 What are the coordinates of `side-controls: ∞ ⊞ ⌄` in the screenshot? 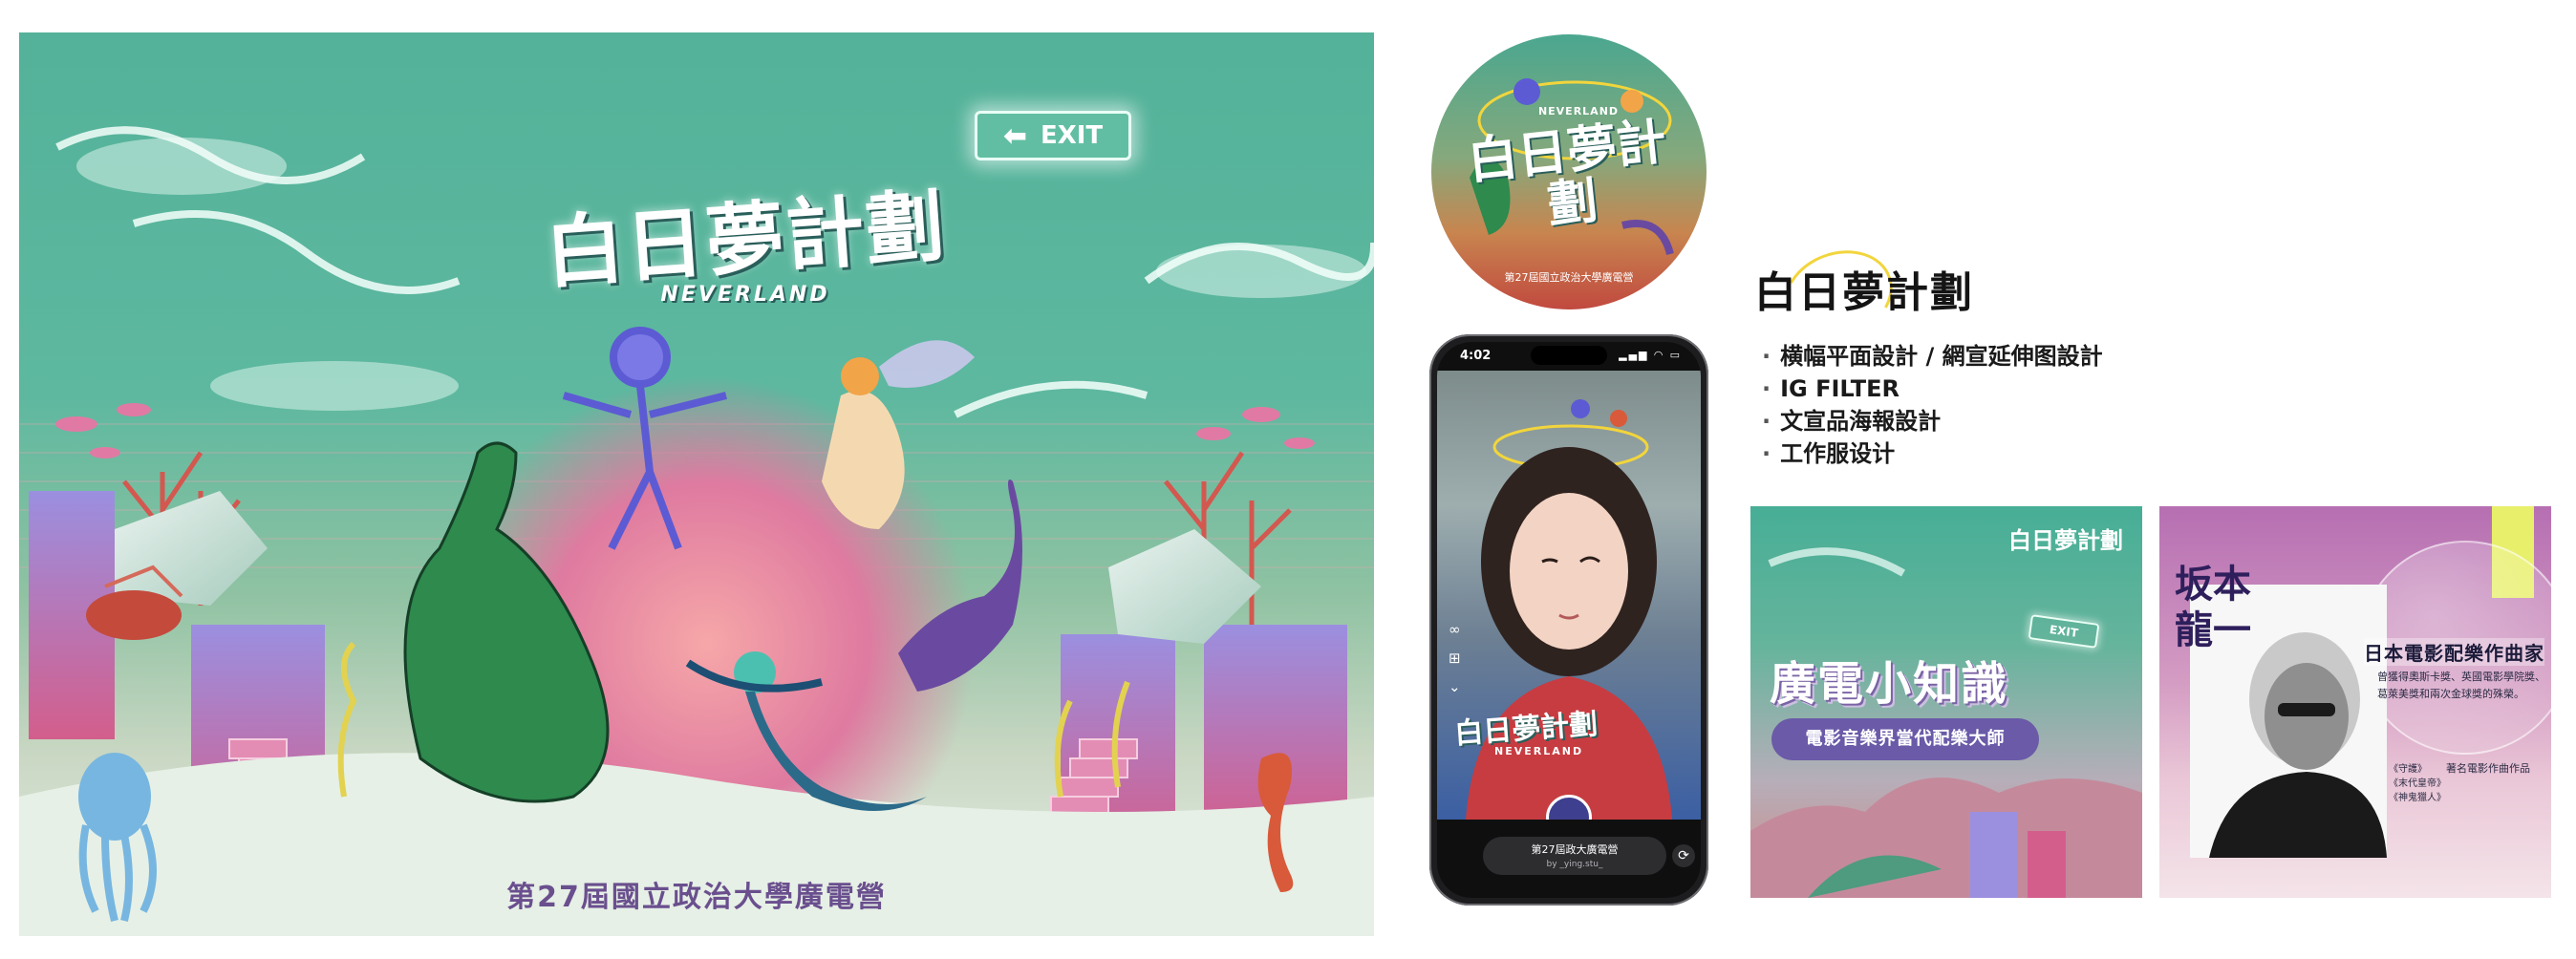 It's located at (1460, 658).